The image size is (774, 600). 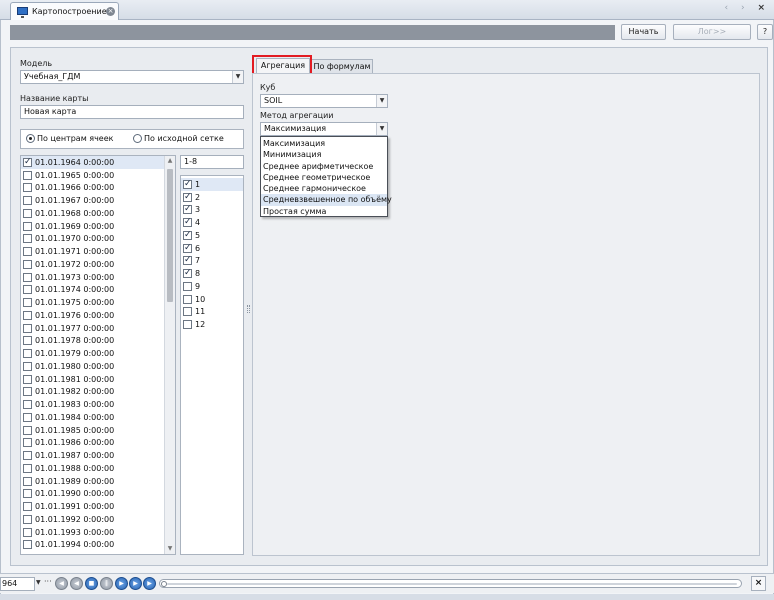 I want to click on layer-item: 12, so click(x=212, y=324).